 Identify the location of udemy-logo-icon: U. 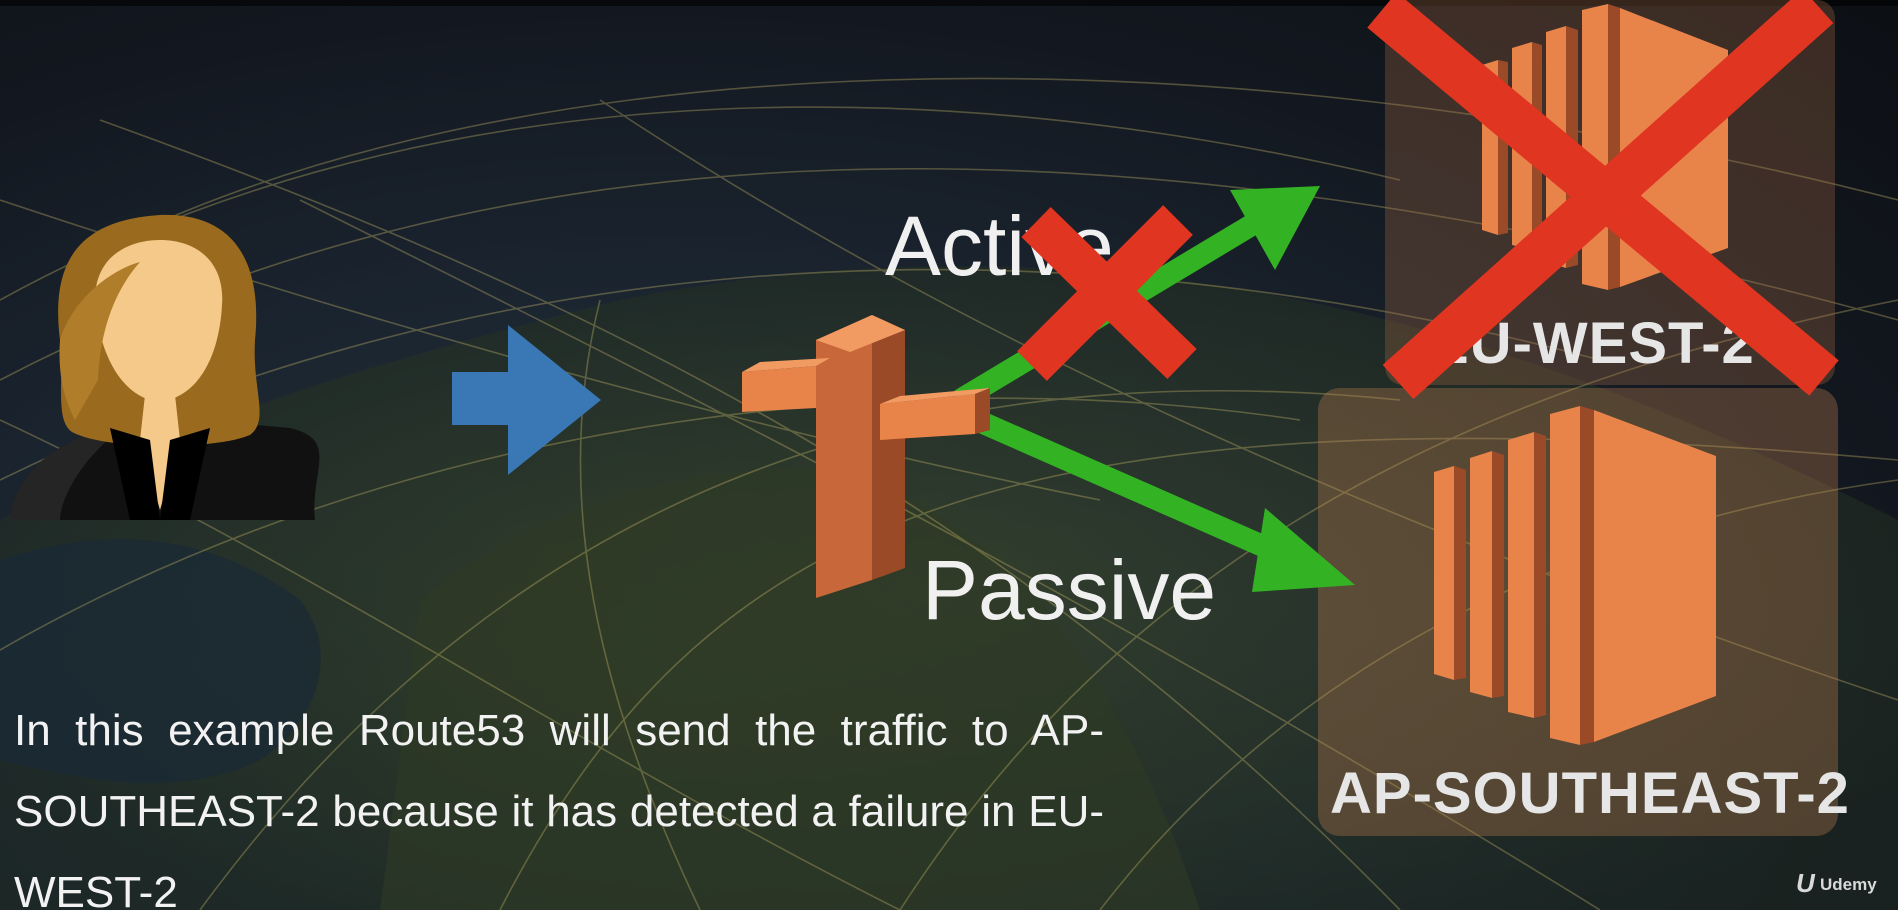
(1805, 883).